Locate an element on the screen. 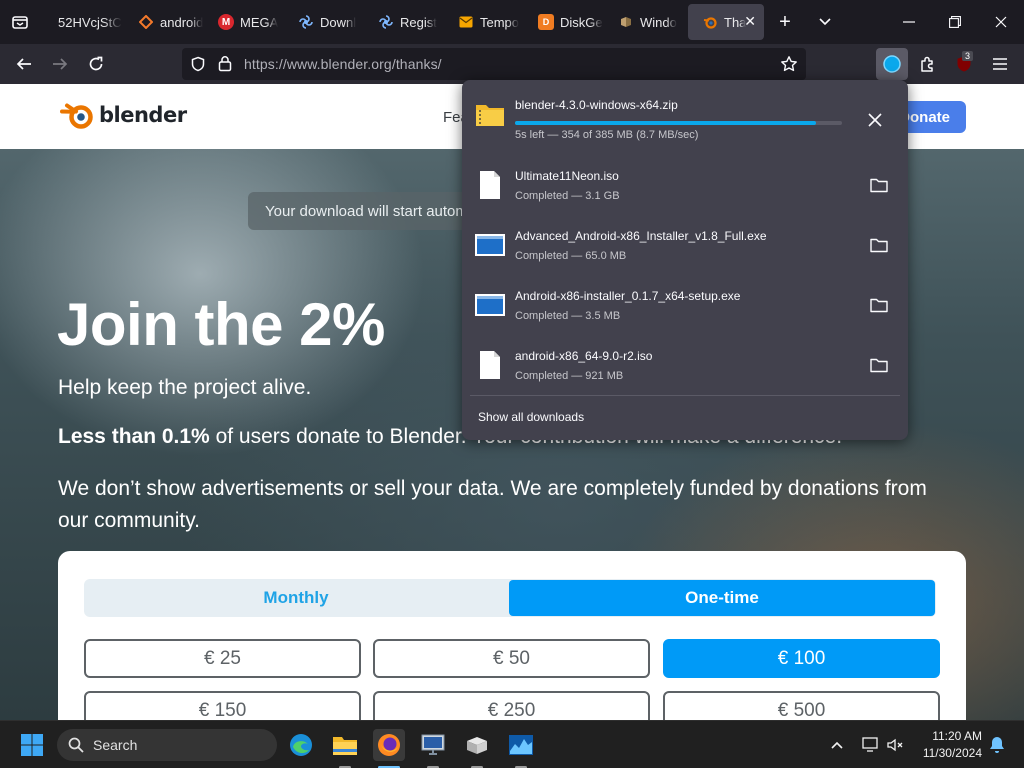 The height and width of the screenshot is (768, 1024). tab-list-button is located at coordinates (825, 22).